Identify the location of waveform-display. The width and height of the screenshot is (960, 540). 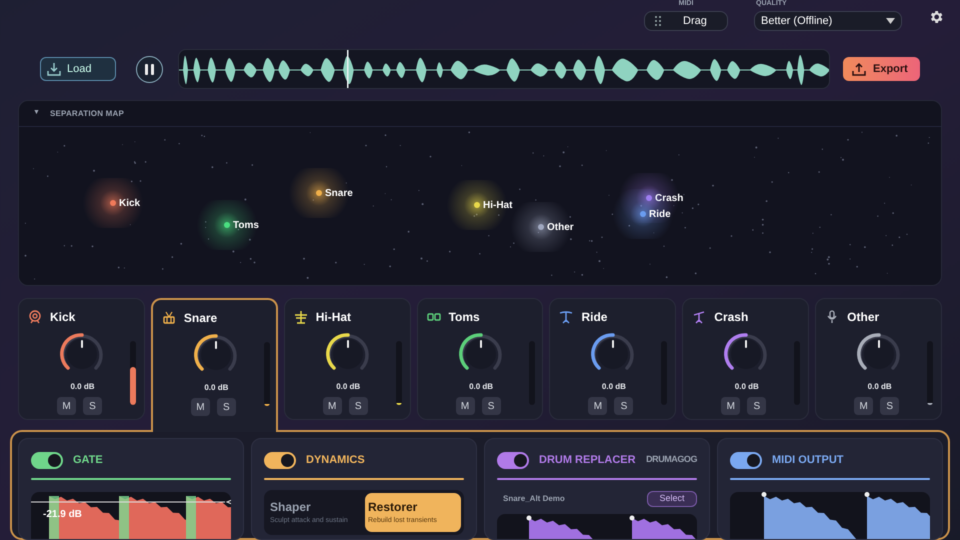
(504, 69).